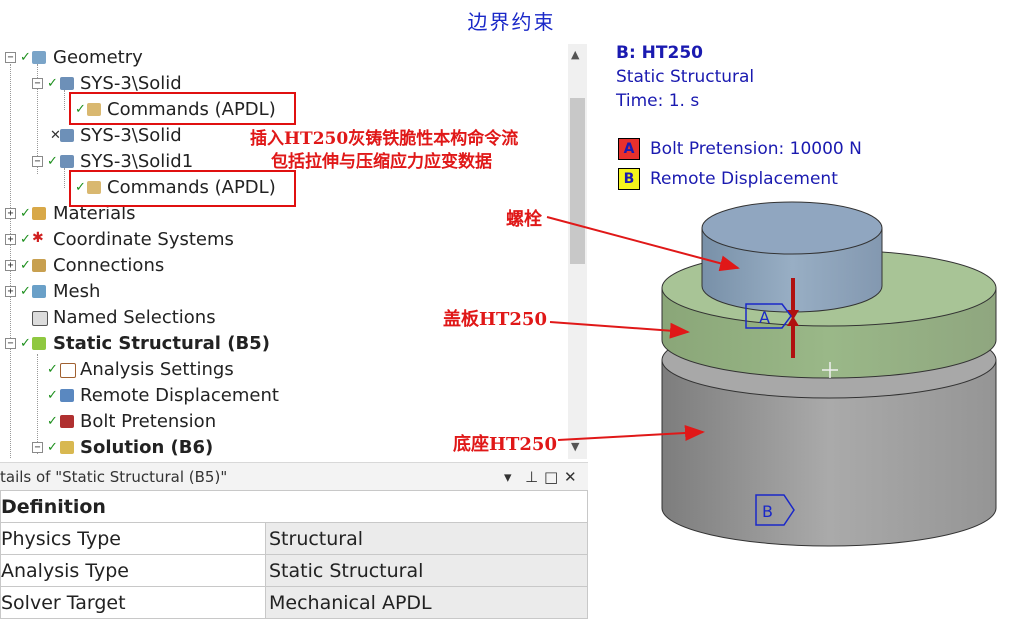  I want to click on bolt-arrow, so click(643, 244).